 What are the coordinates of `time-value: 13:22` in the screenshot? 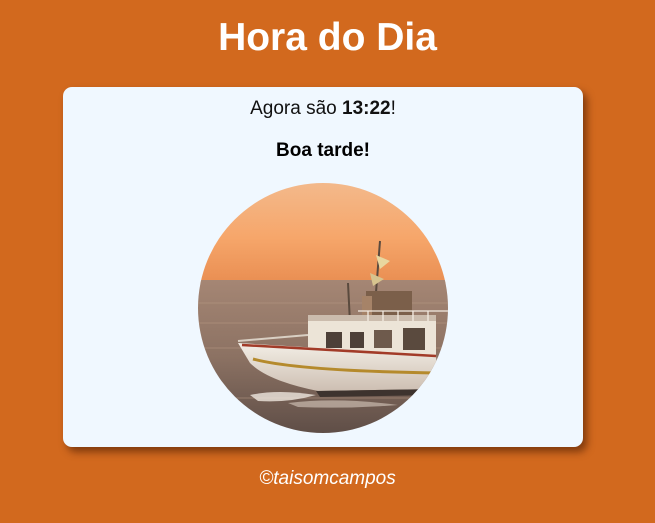 It's located at (366, 108).